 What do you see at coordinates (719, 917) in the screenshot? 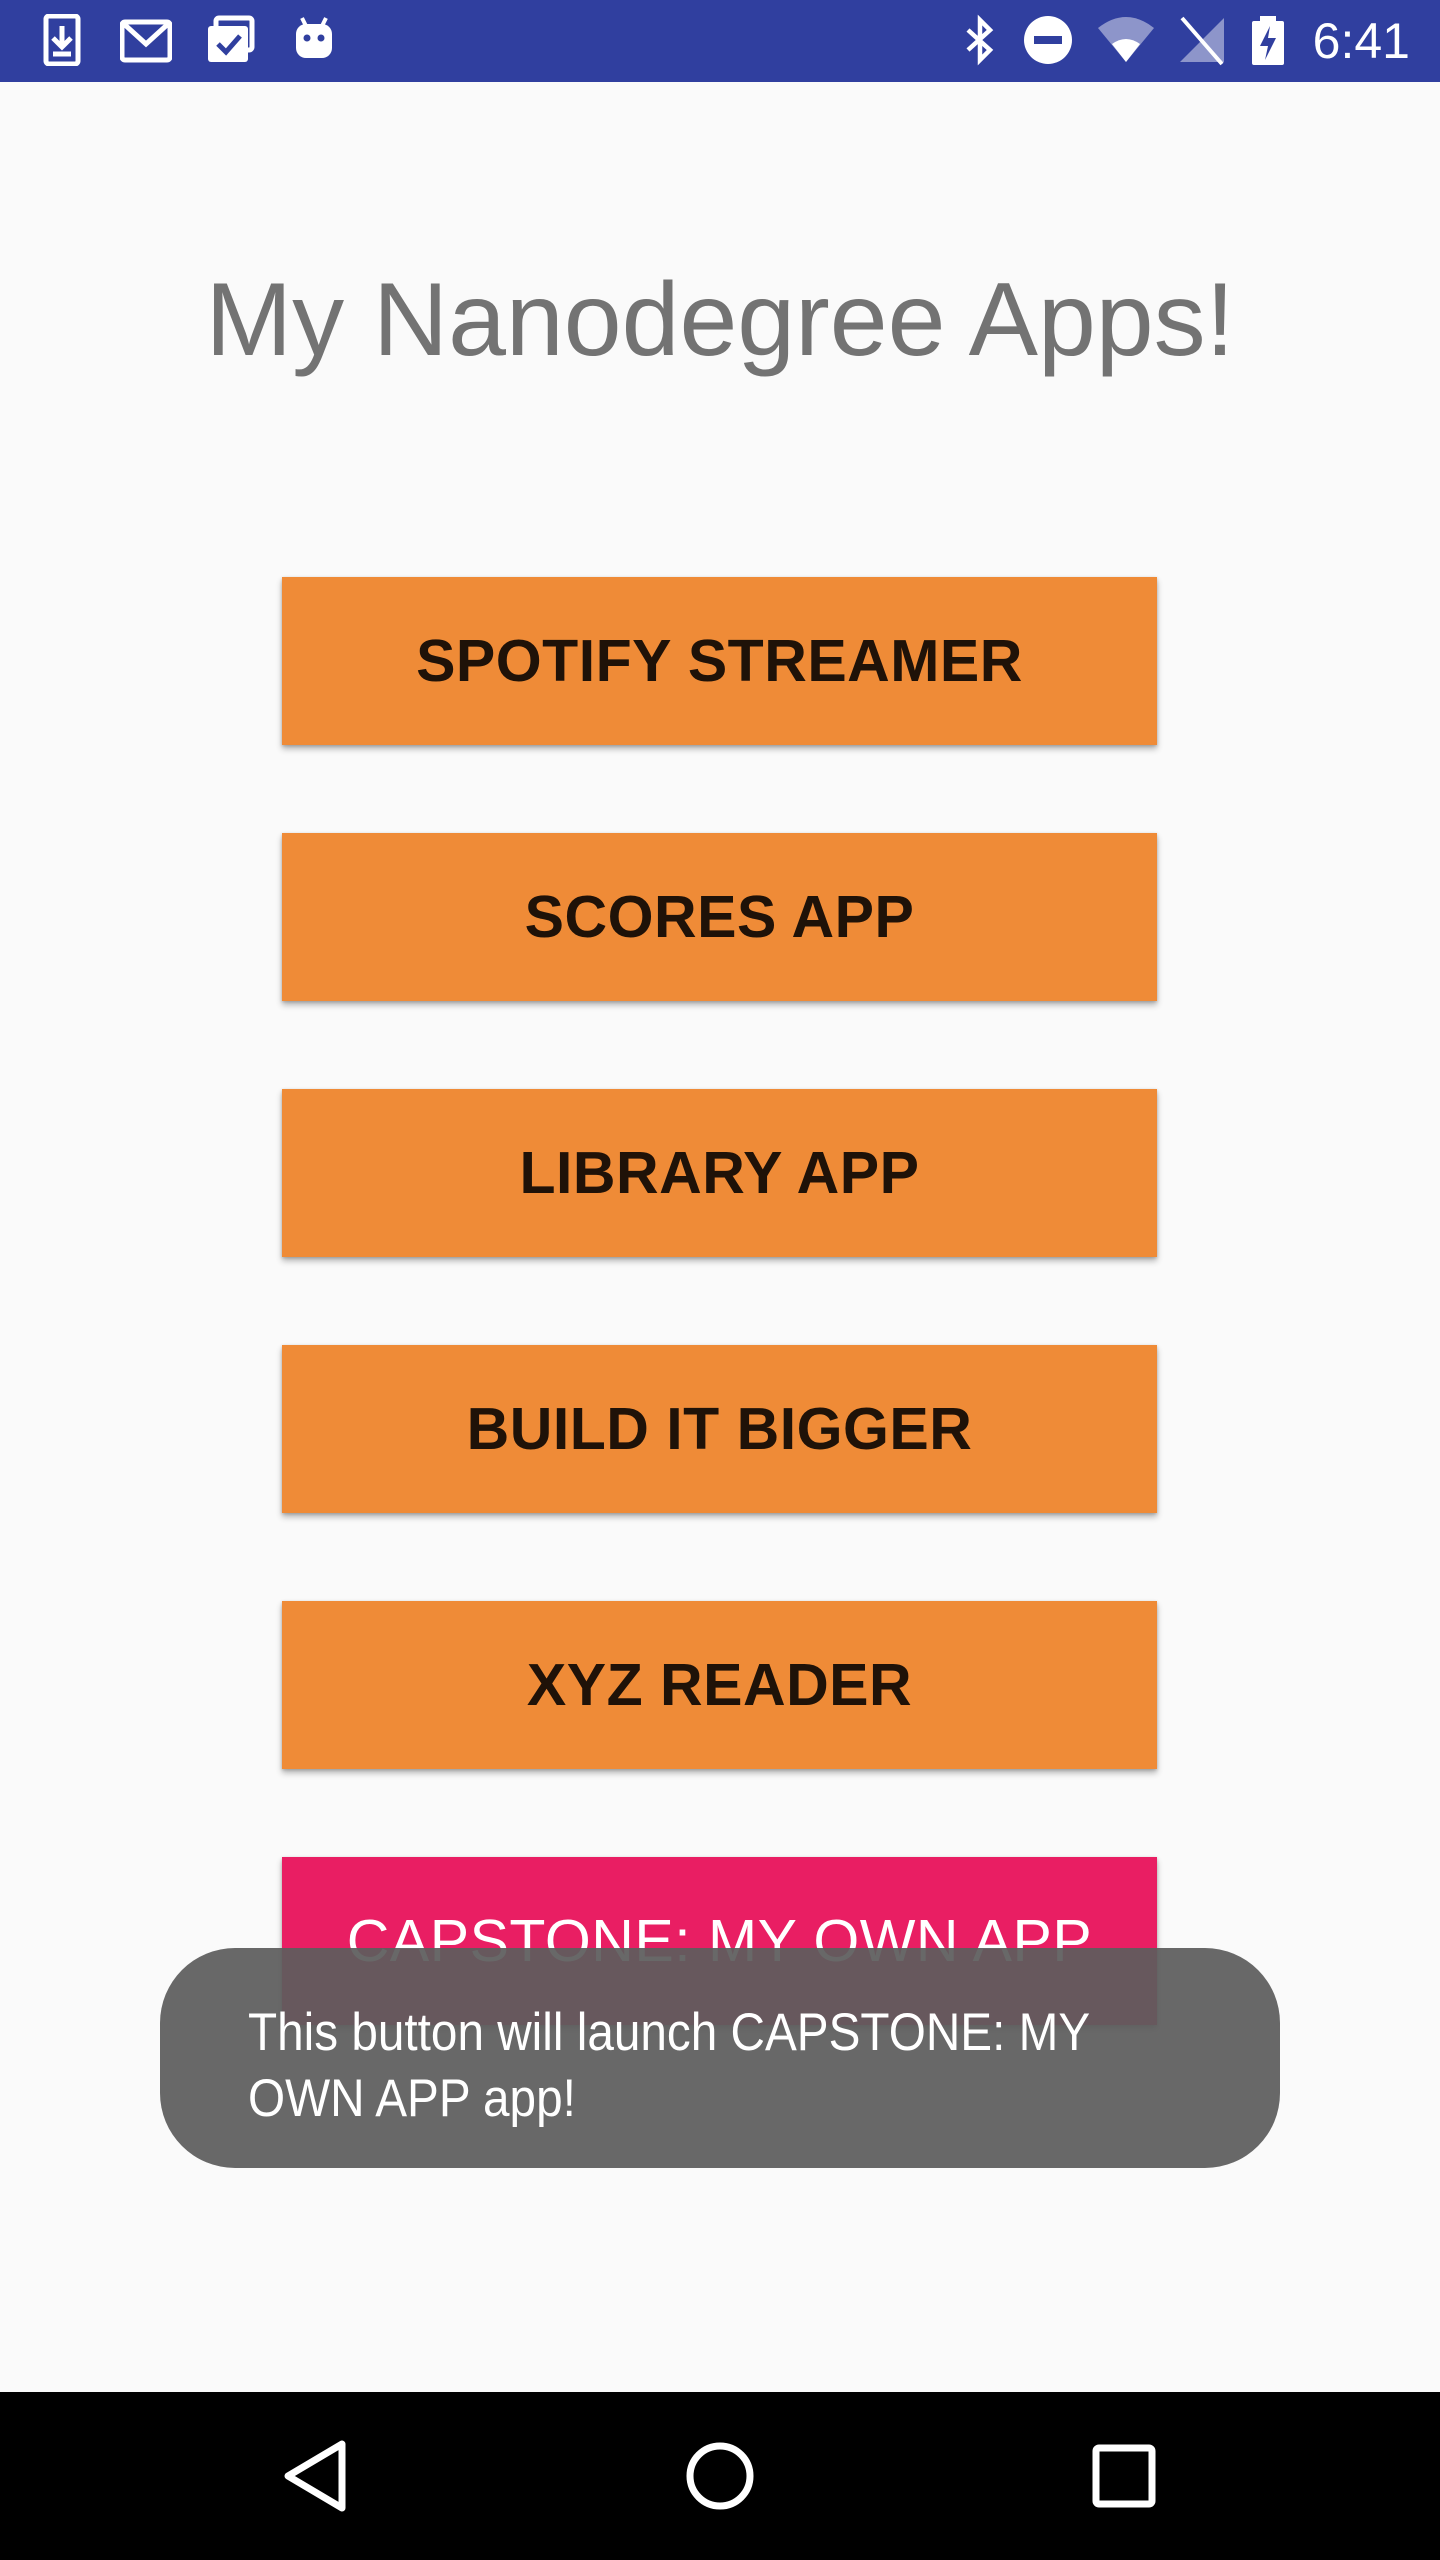
I see `scores-app-button: SCORES APP` at bounding box center [719, 917].